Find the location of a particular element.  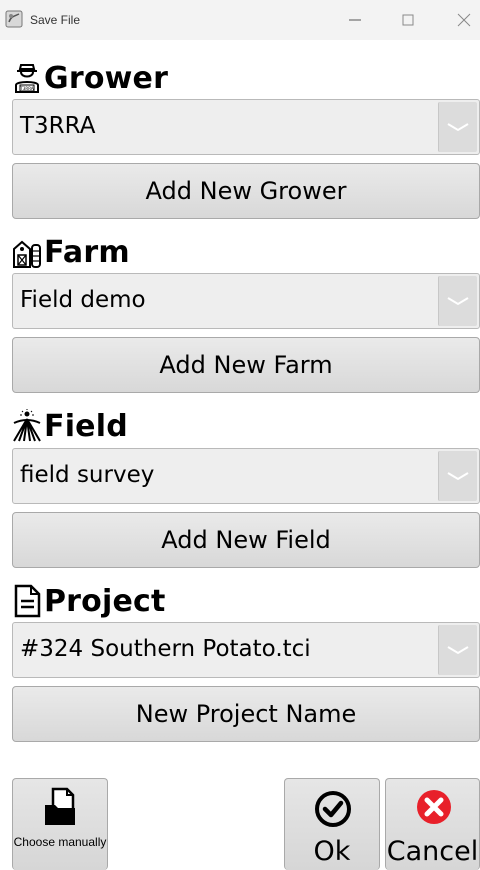

choose-manually-button: Choose manually is located at coordinates (60, 824).